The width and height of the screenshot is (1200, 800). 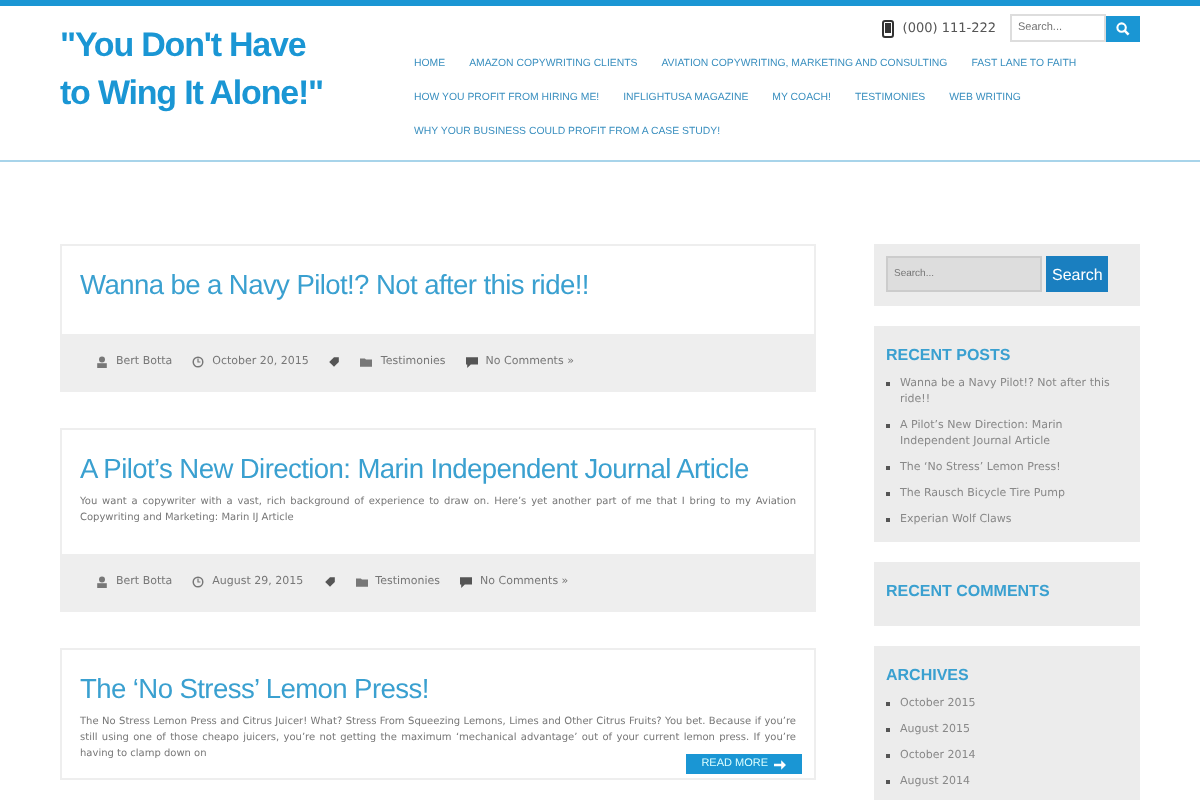 I want to click on search-button, so click(x=1123, y=28).